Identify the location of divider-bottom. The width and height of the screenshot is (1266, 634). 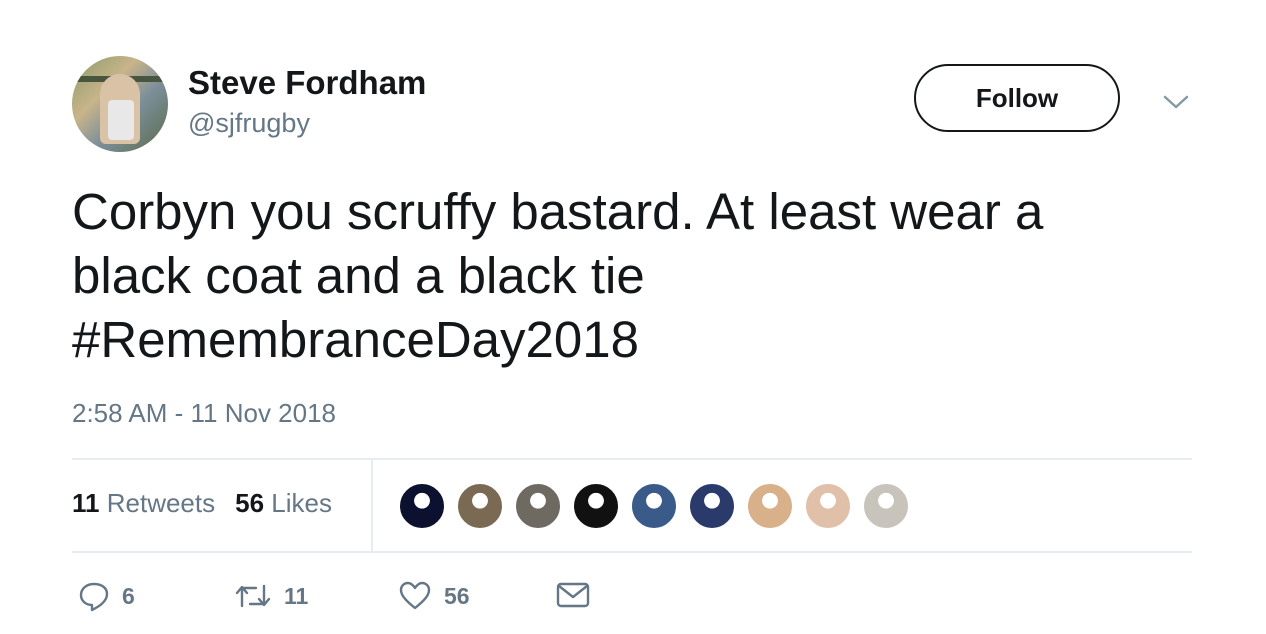
(632, 552).